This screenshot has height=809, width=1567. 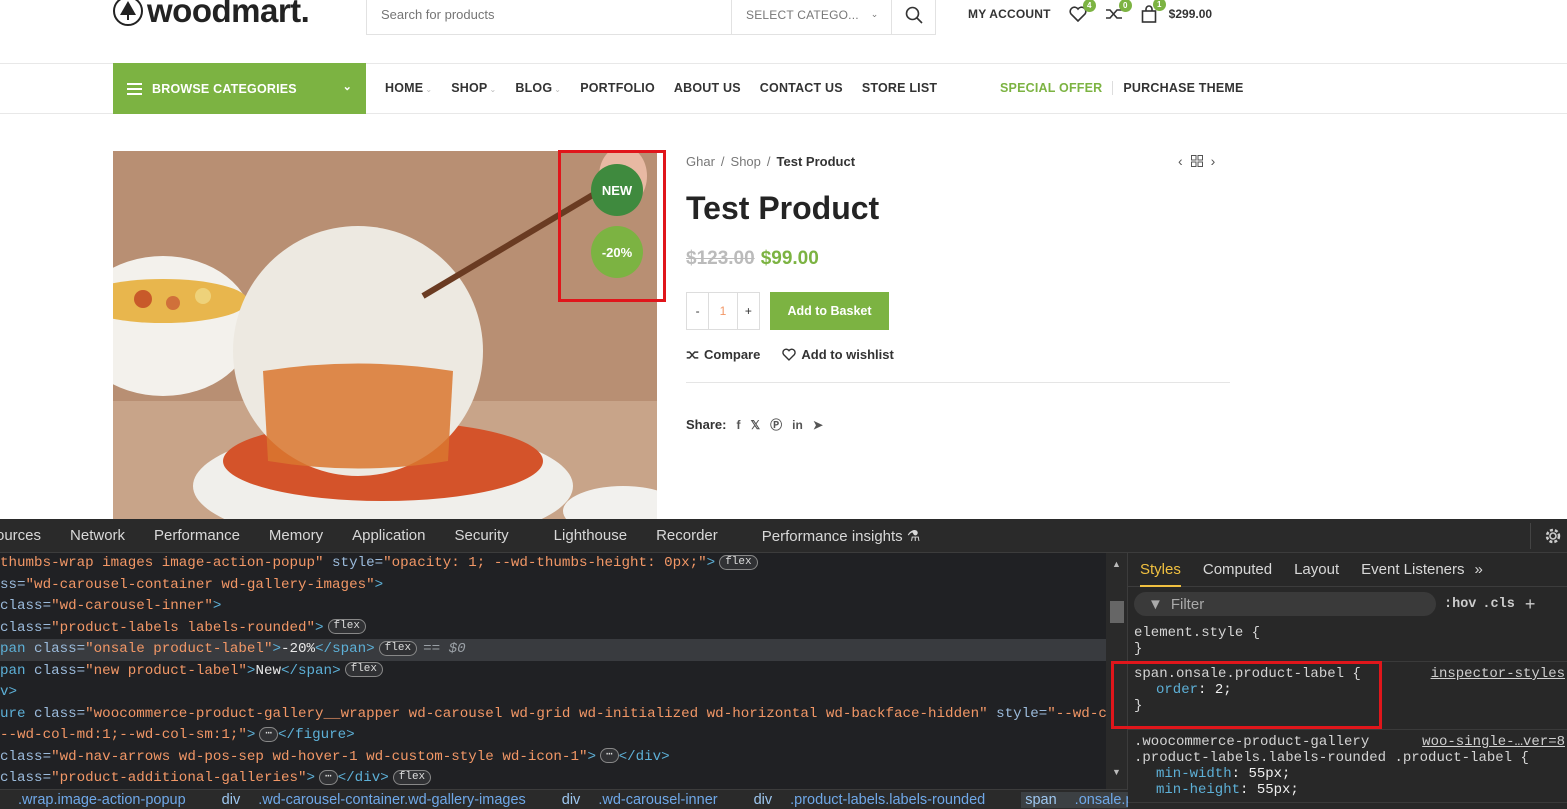 I want to click on tab-layout: Layout, so click(x=1316, y=569).